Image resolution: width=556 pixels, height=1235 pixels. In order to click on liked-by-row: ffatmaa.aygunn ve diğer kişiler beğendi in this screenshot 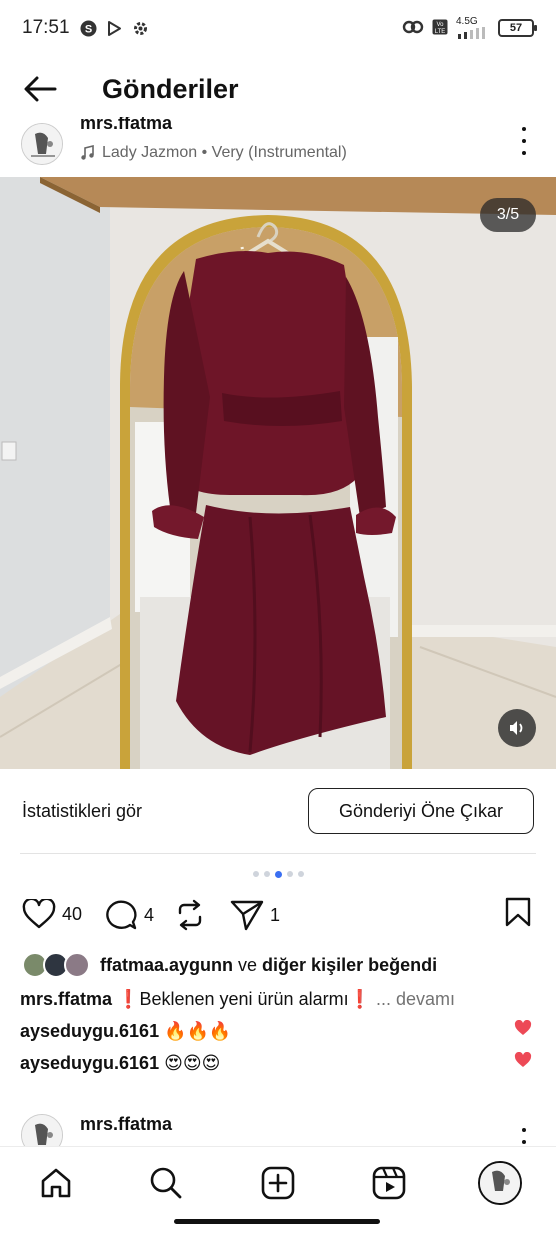, I will do `click(229, 965)`.